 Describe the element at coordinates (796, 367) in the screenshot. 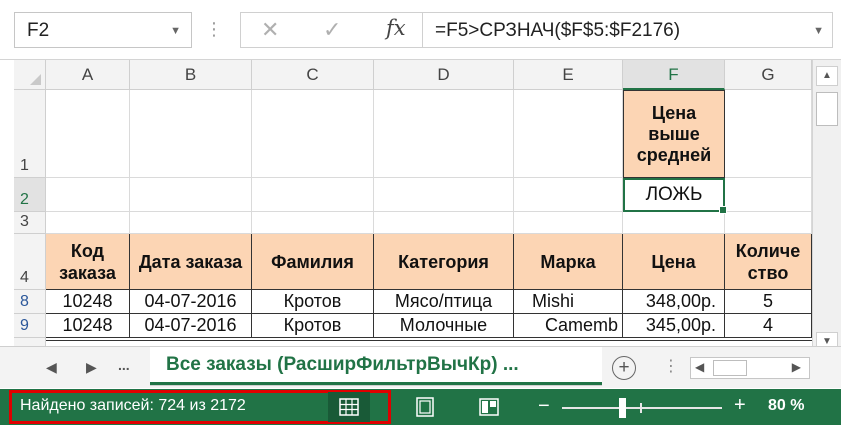

I see `scroll-right-icon: ▶` at that location.